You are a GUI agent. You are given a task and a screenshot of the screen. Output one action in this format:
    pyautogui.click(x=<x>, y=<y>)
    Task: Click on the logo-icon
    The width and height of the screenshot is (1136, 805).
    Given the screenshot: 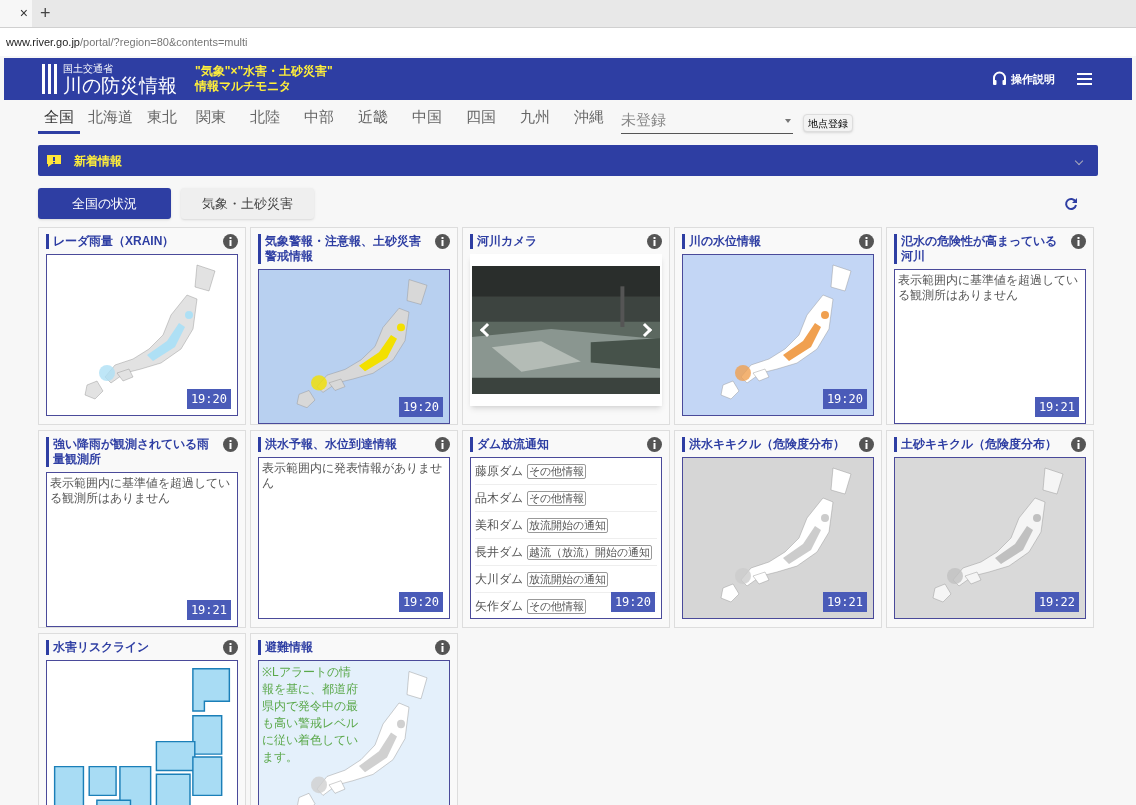 What is the action you would take?
    pyautogui.click(x=49, y=79)
    